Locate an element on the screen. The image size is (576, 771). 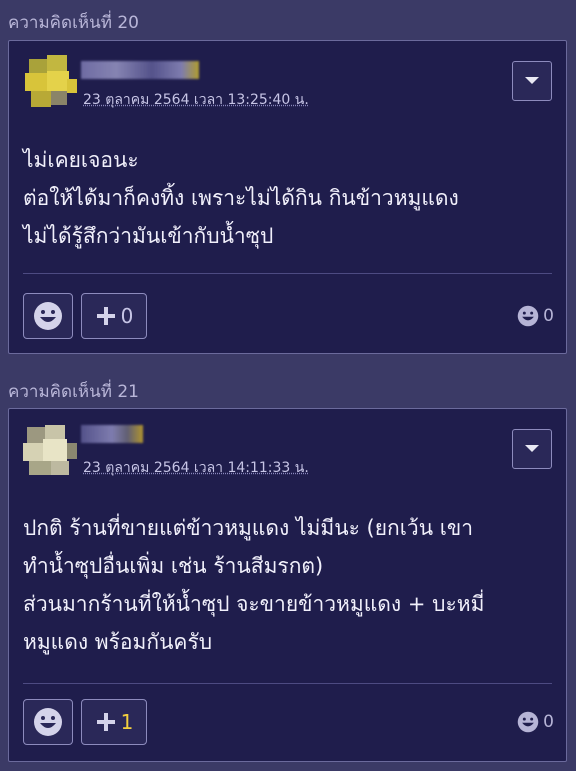
plus-count: 0 is located at coordinates (127, 316).